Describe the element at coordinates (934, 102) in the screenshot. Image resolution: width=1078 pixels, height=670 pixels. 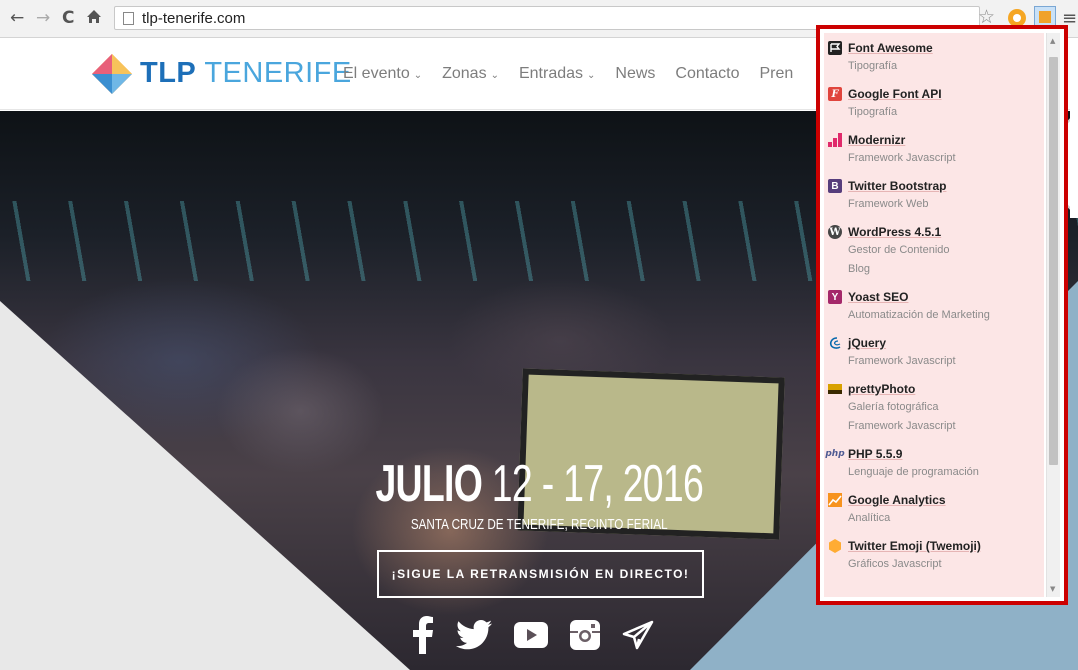
I see `list-item: F Google Font API Tipografía` at that location.